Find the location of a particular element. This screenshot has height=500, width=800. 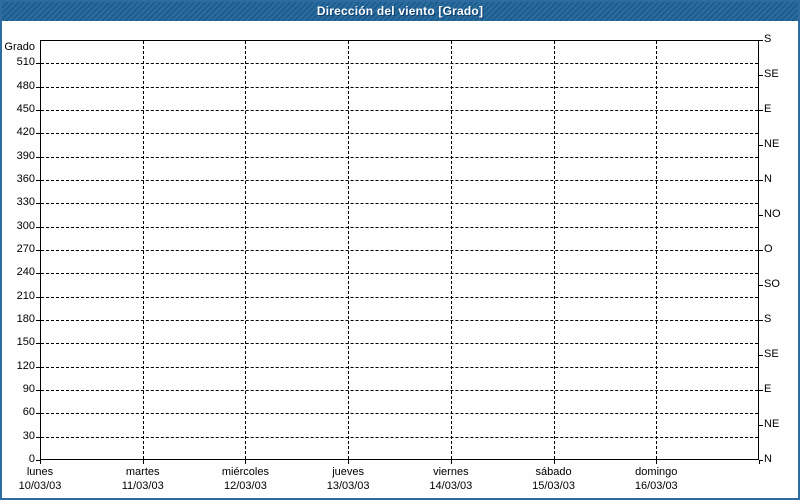

y-axis-tick-label: 330 is located at coordinates (25, 202).